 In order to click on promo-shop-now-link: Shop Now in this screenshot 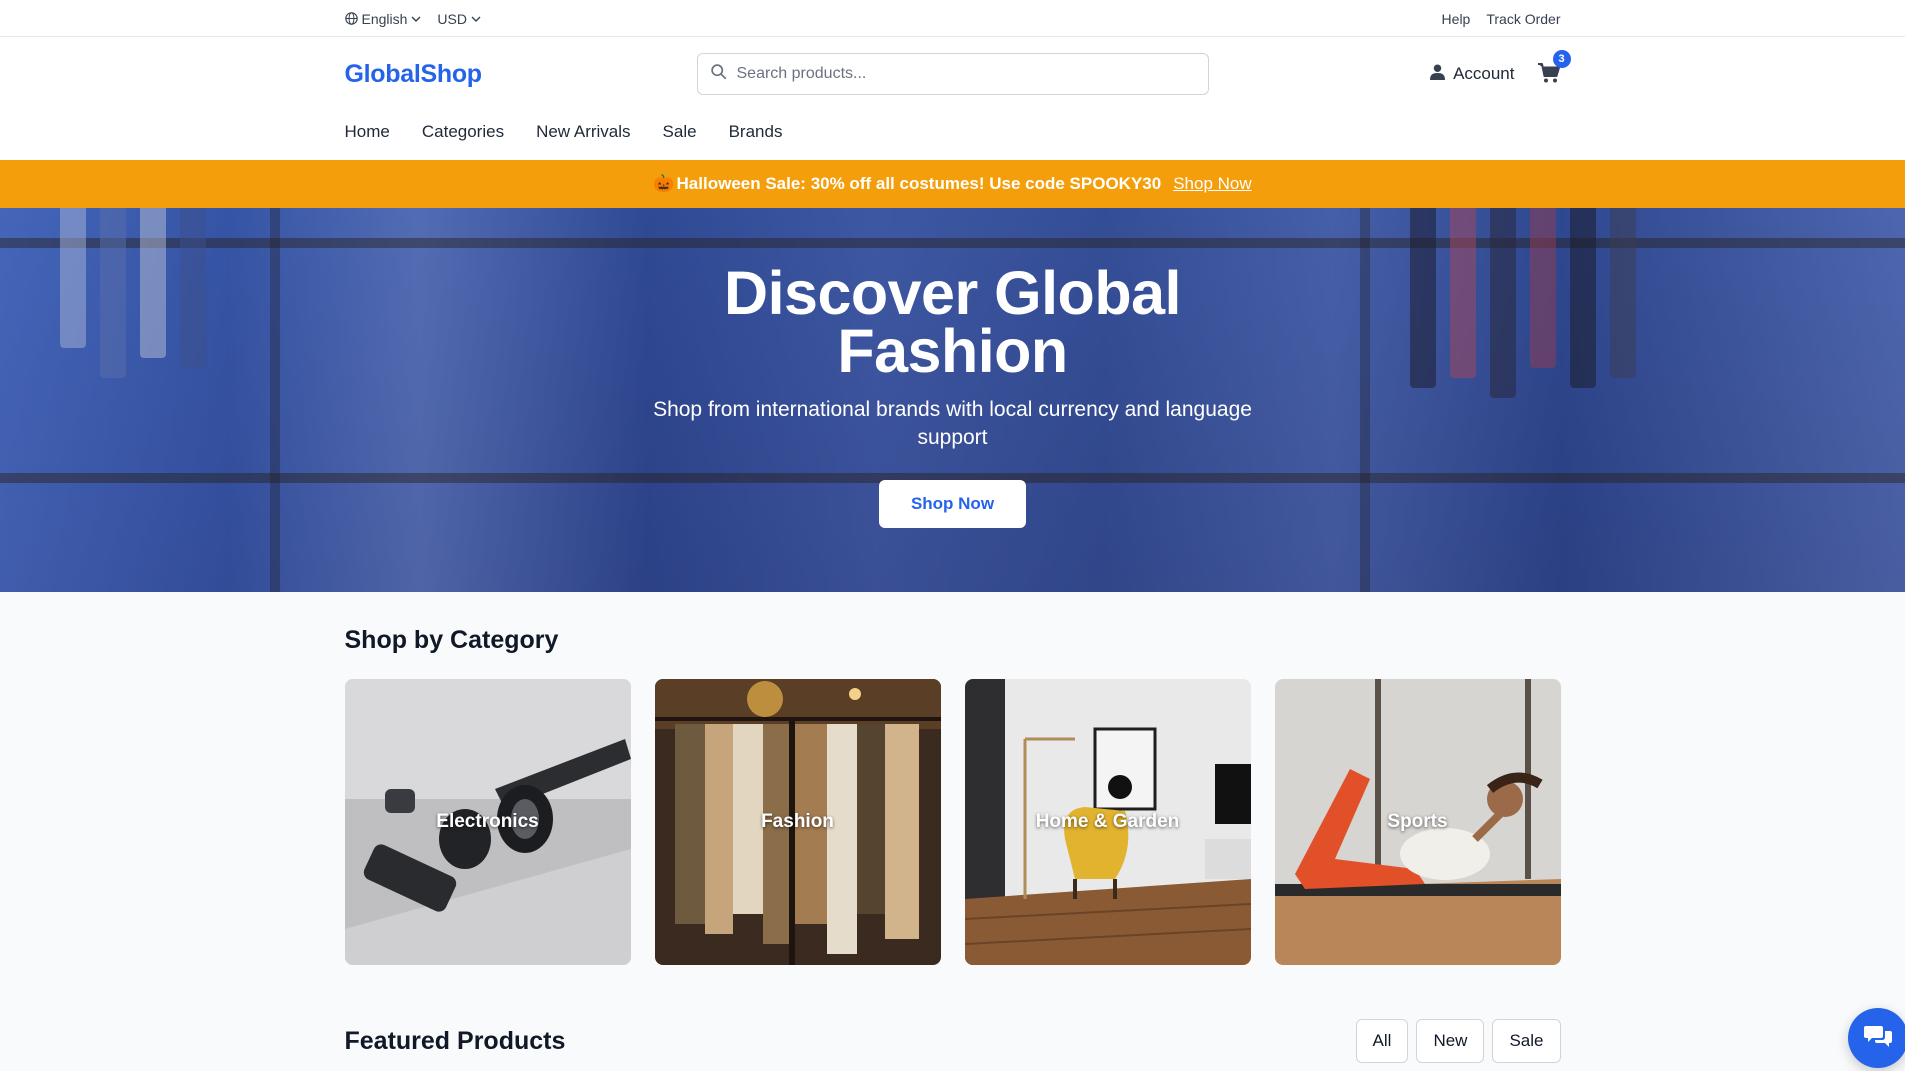, I will do `click(1212, 184)`.